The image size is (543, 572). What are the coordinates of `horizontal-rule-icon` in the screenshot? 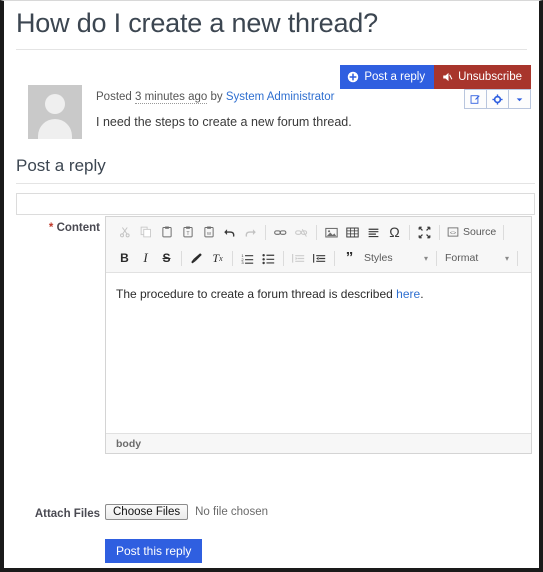 It's located at (373, 232).